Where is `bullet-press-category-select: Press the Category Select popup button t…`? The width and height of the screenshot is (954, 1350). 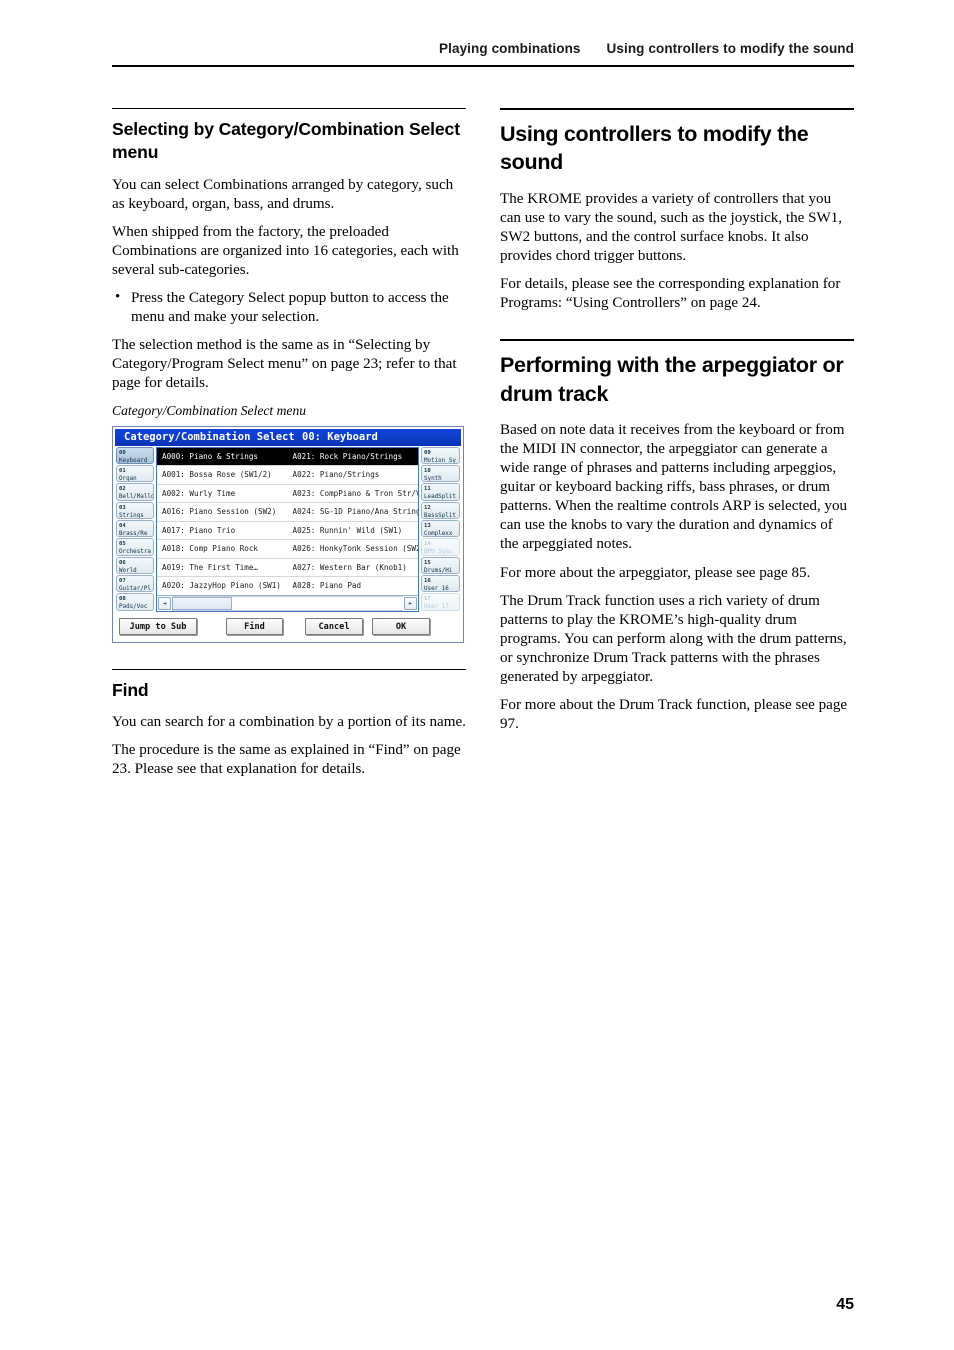
bullet-press-category-select: Press the Category Select popup button t… is located at coordinates (289, 307).